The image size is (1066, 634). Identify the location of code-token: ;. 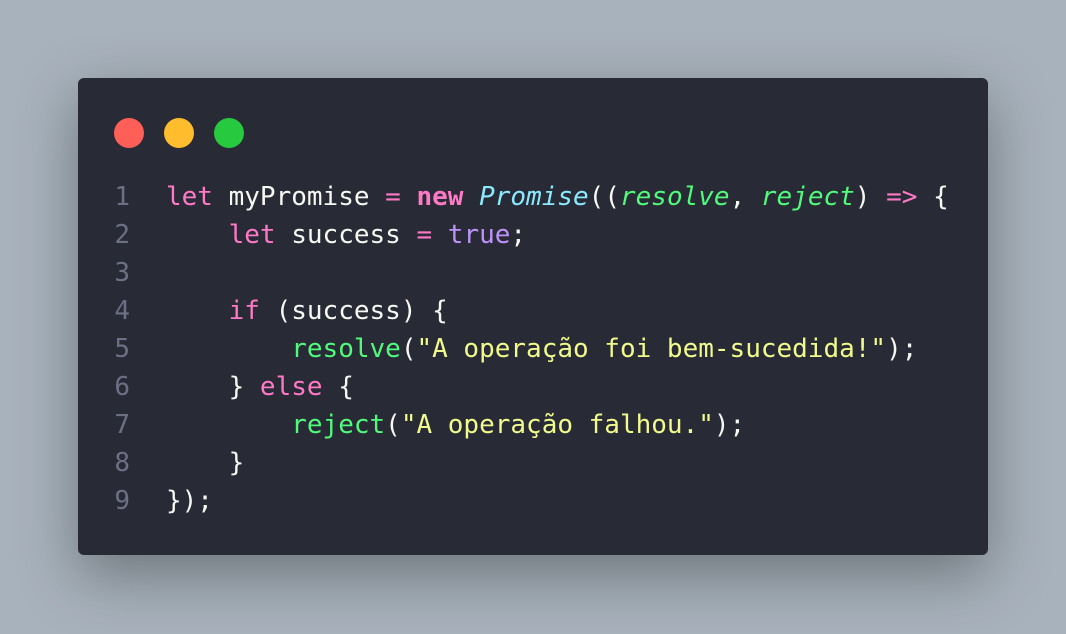
(518, 235).